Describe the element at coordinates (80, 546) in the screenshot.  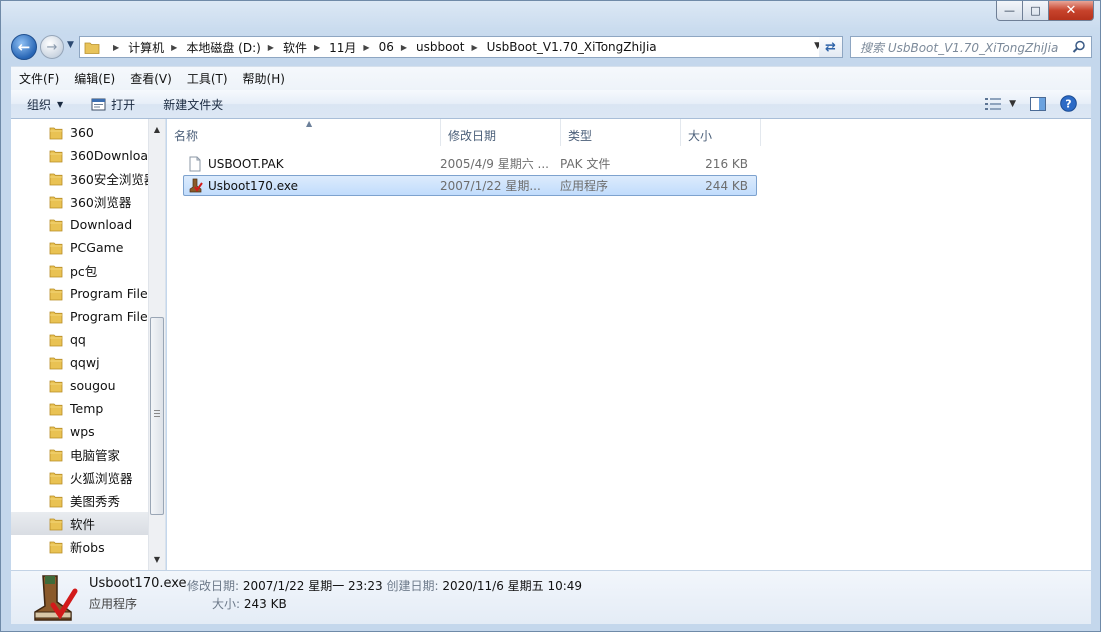
I see `nav-folder-item: 新obs` at that location.